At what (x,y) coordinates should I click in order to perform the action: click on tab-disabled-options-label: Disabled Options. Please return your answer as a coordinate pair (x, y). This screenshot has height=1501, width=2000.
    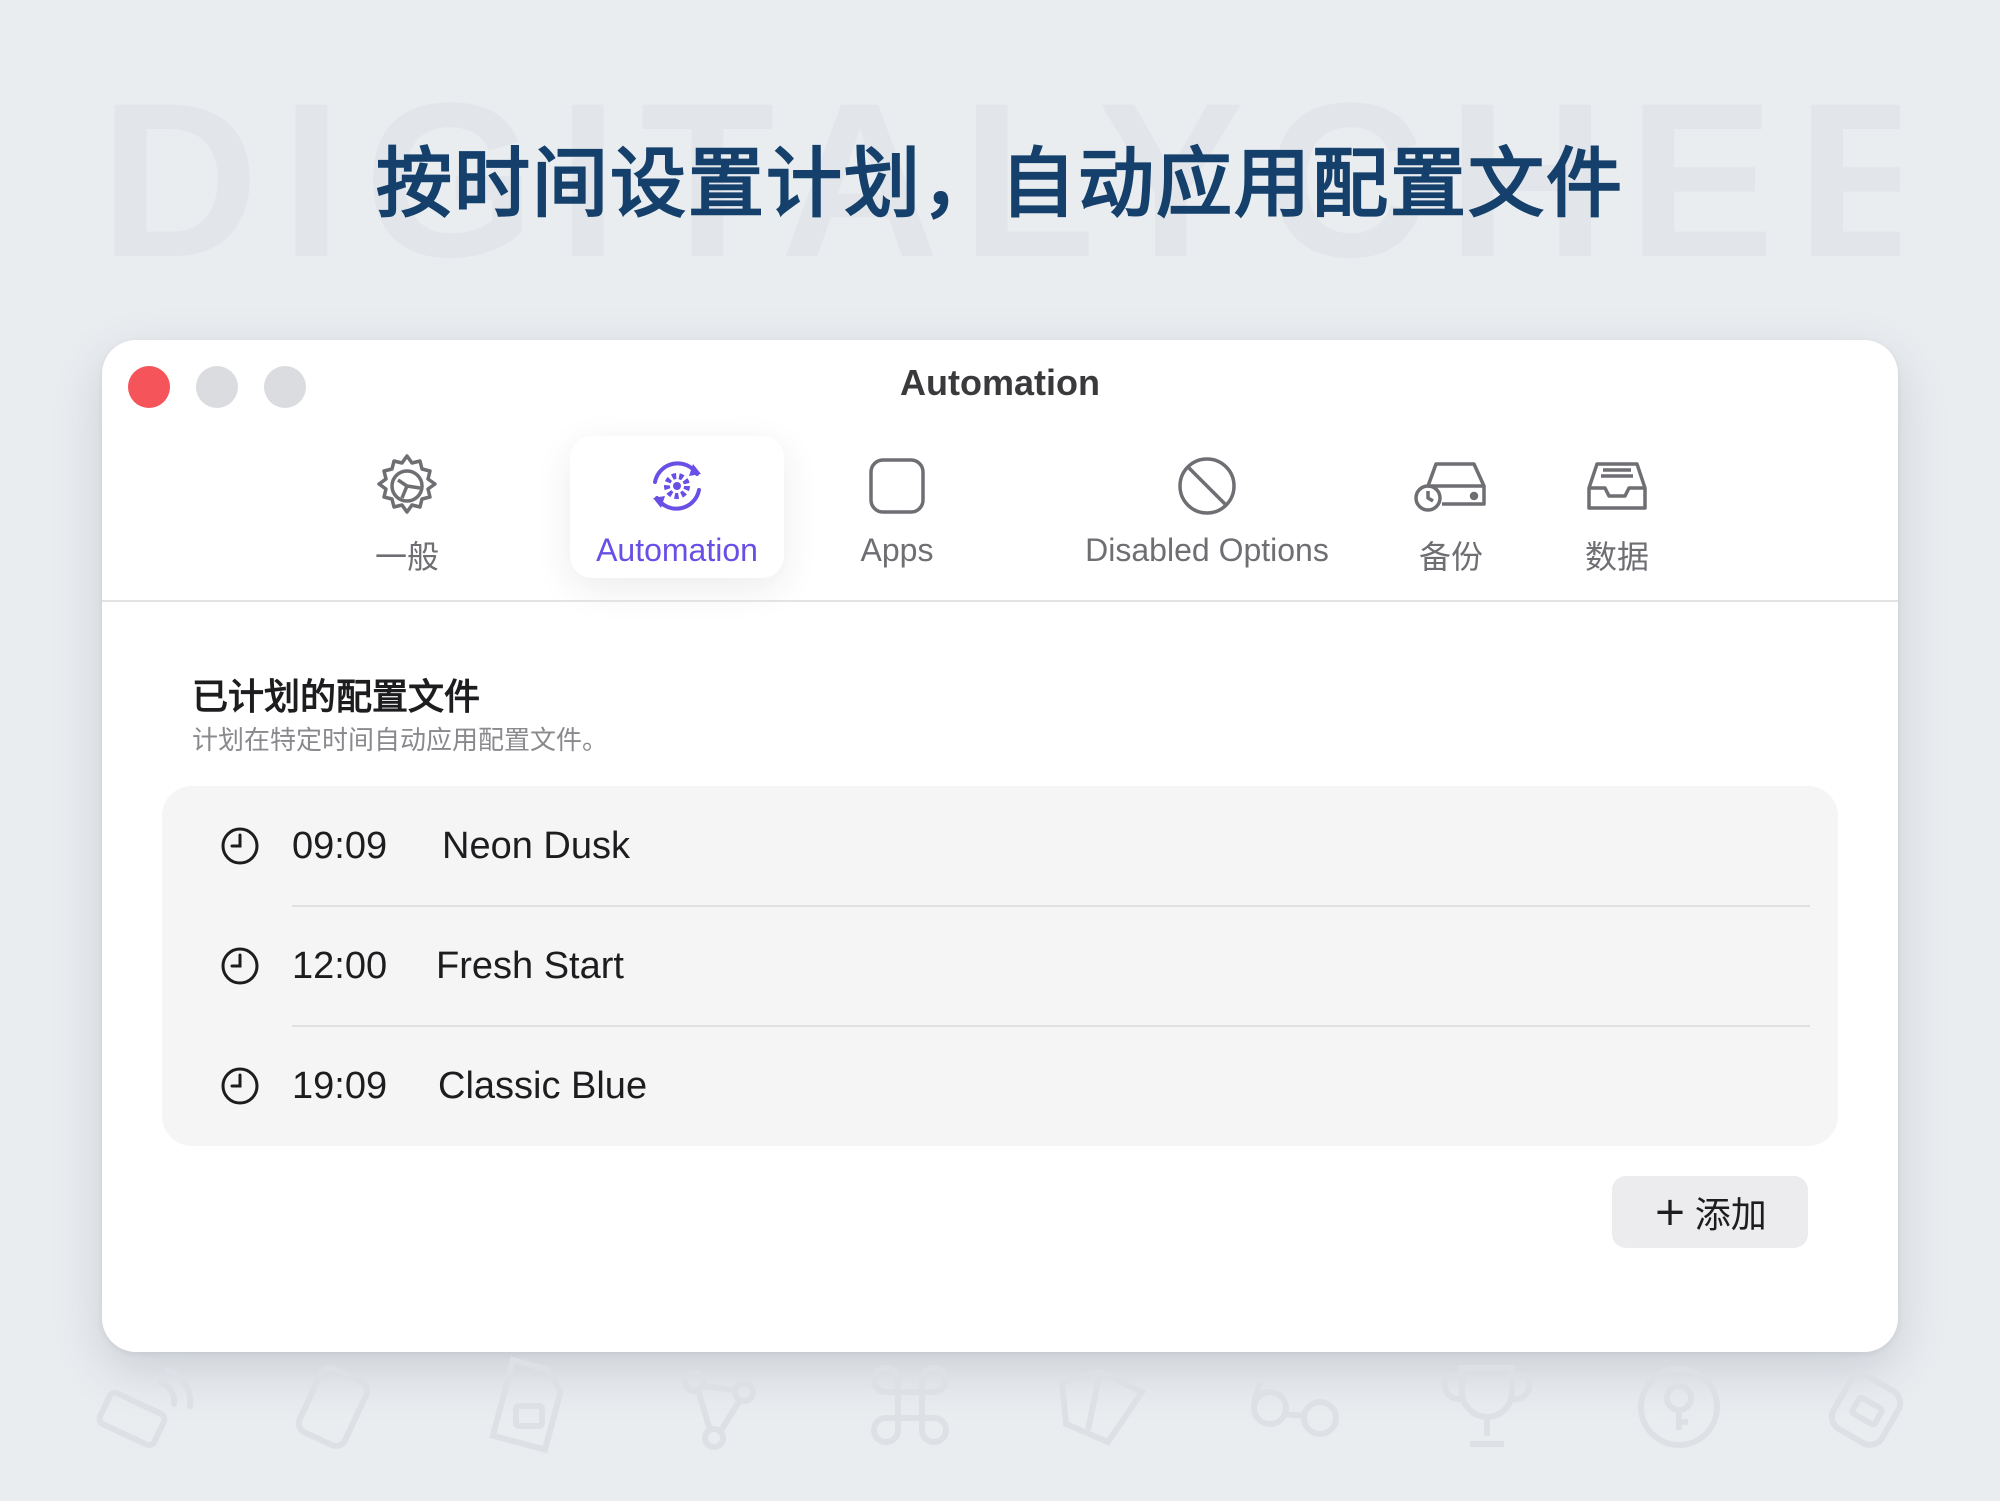
    Looking at the image, I should click on (1207, 550).